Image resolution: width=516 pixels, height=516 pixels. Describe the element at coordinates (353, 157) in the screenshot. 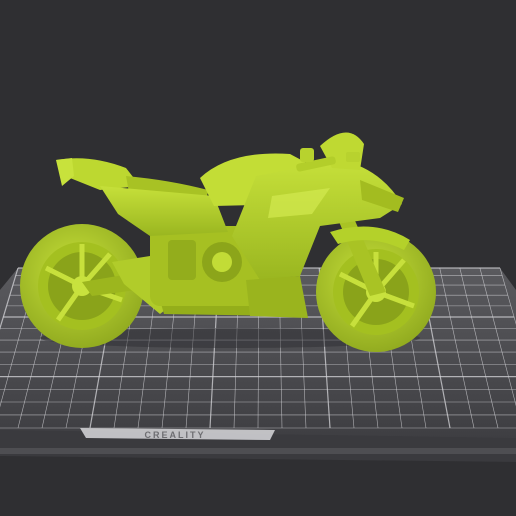

I see `mirror` at that location.